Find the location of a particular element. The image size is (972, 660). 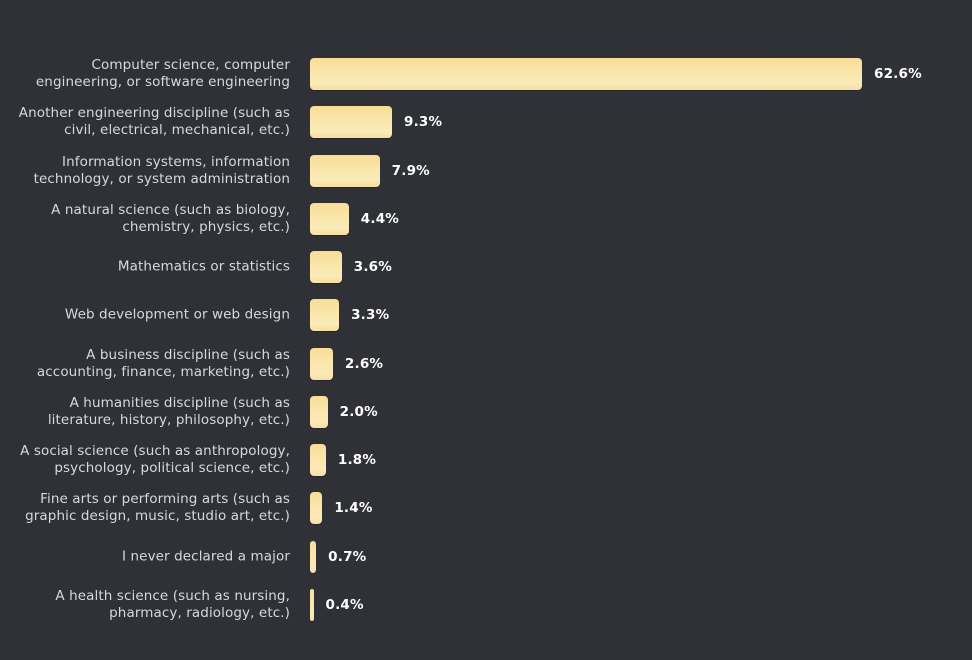

category-label: Mathematics or statistics is located at coordinates (203, 266).